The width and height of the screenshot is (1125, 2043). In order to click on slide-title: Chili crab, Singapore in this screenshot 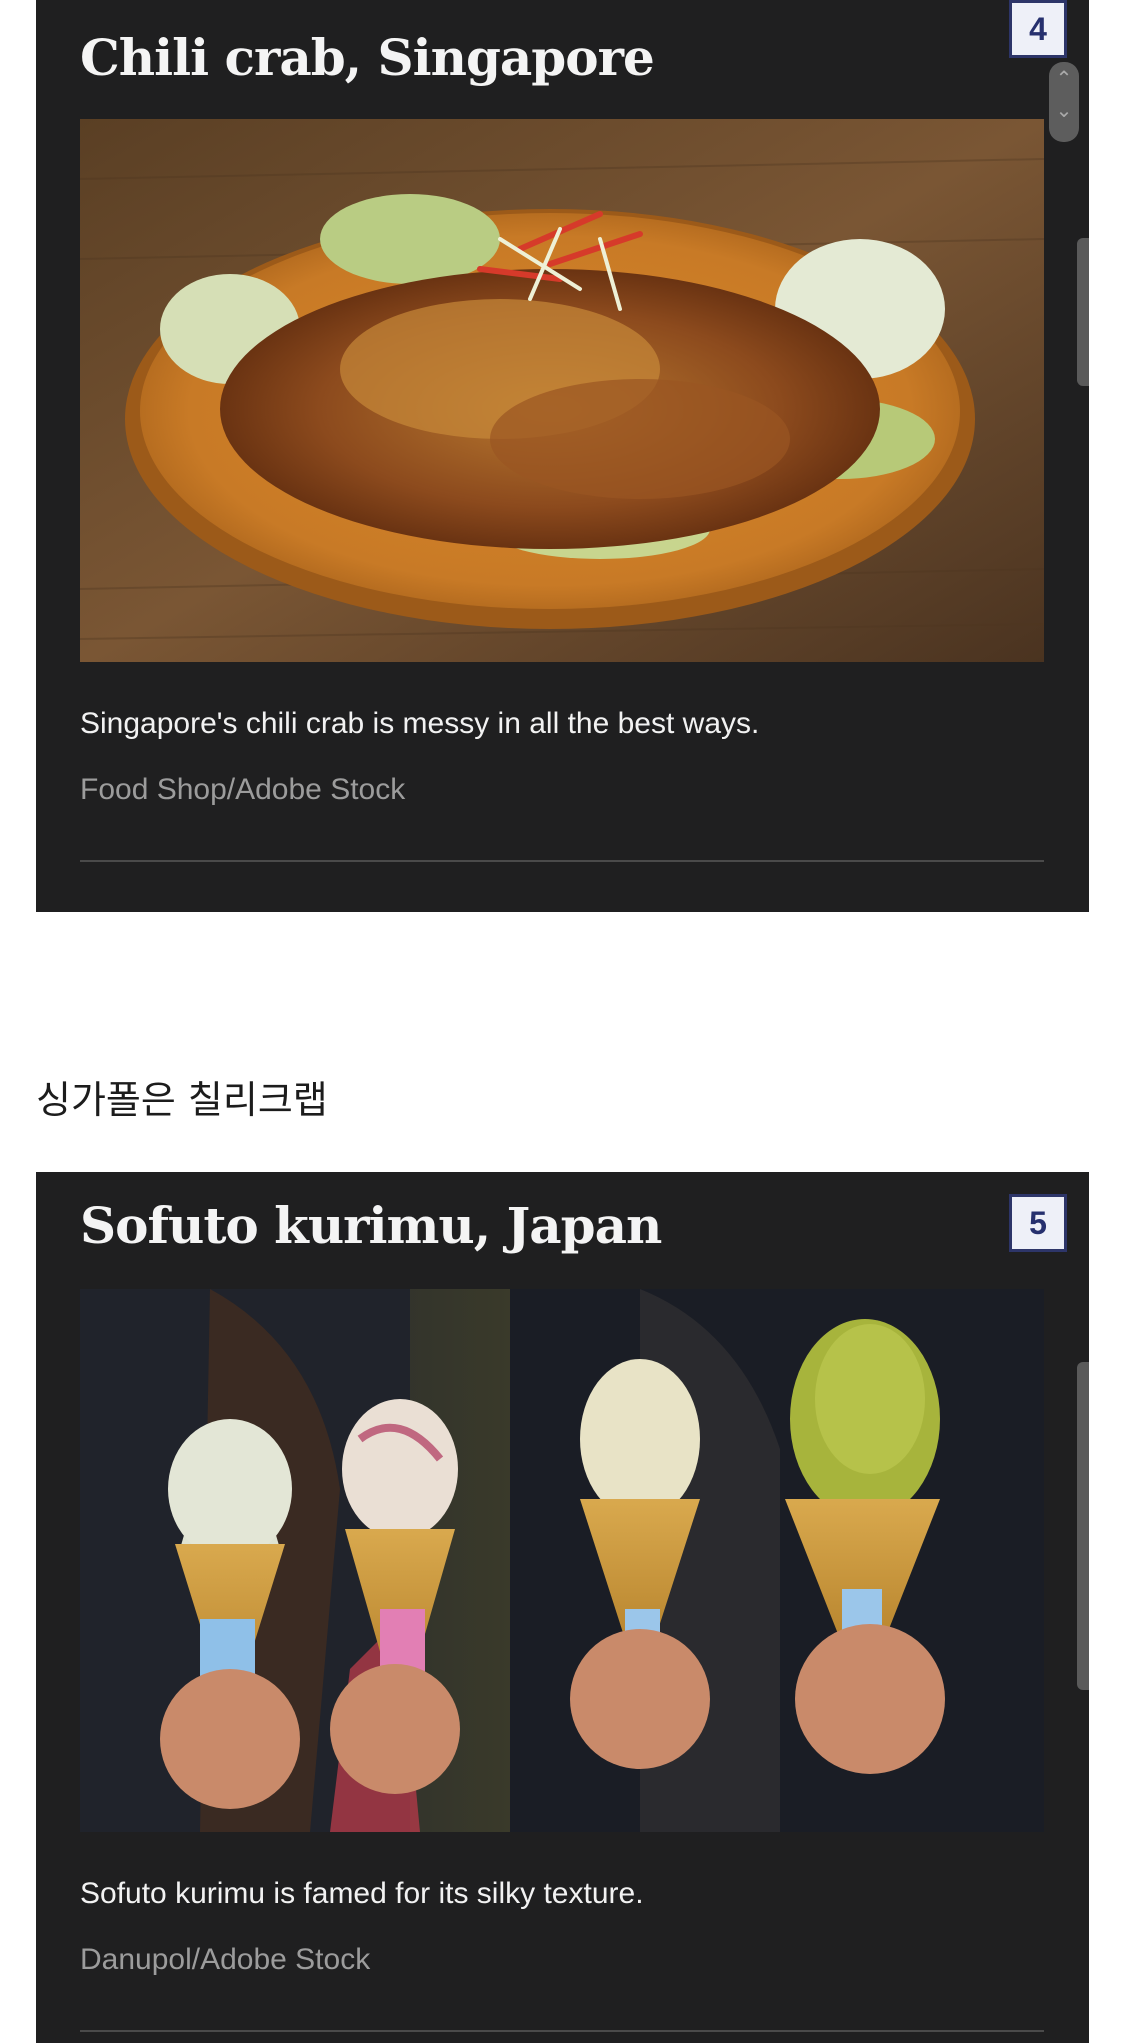, I will do `click(367, 57)`.